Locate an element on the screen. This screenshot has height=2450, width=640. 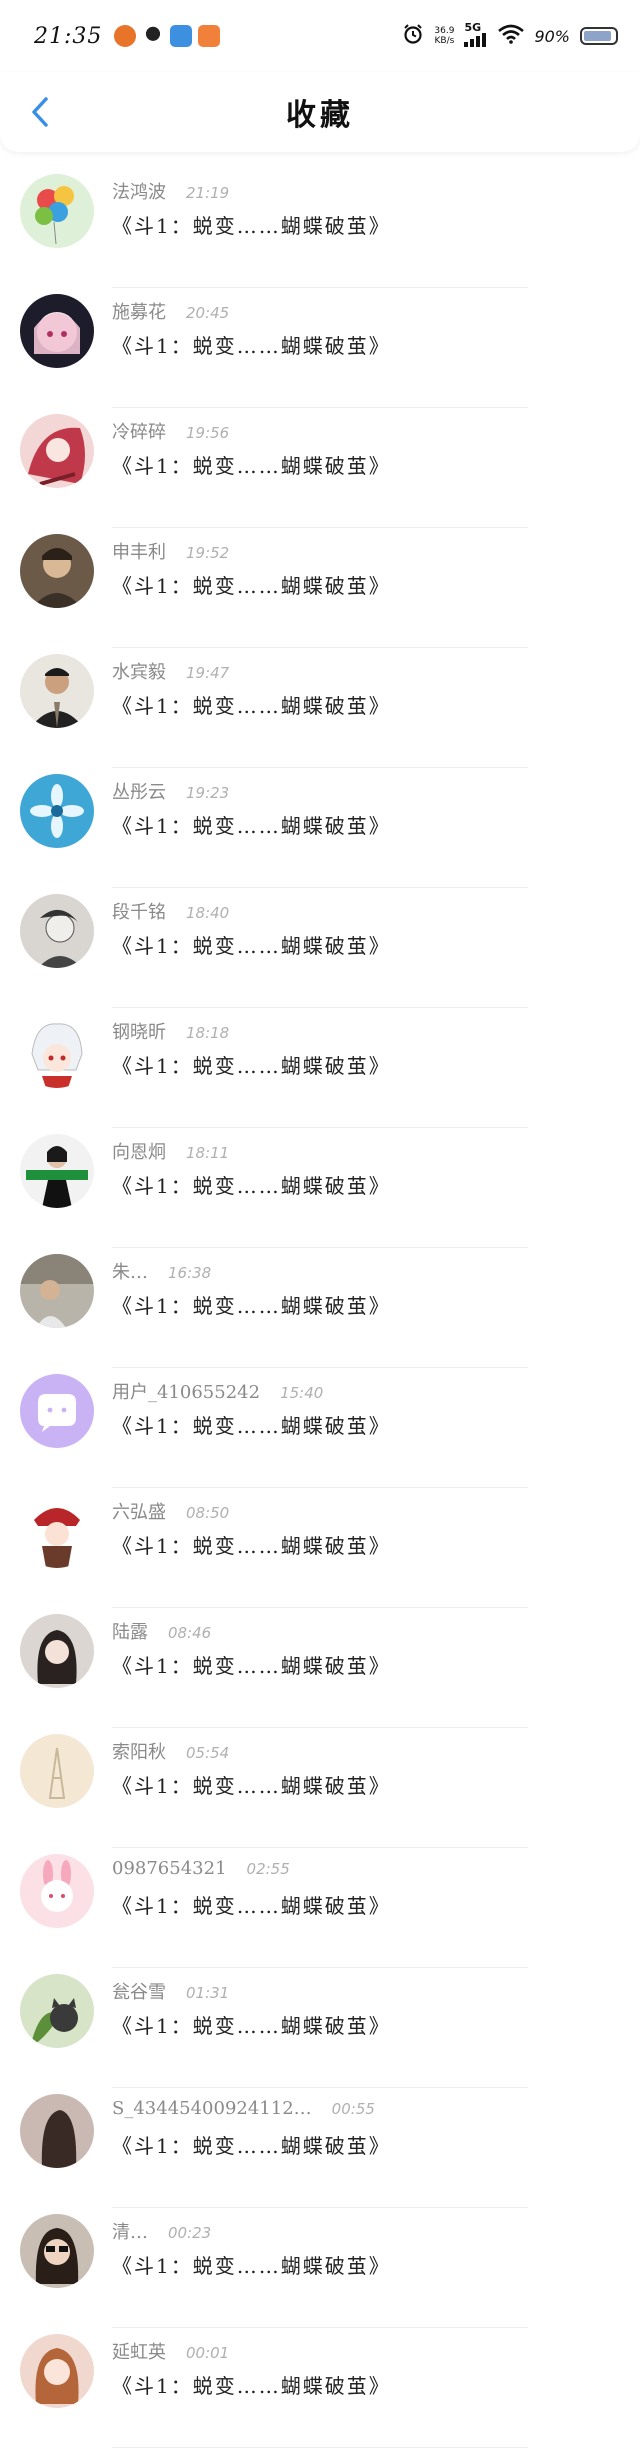
item-meta: 索阳秋 05:54 is located at coordinates (170, 1751).